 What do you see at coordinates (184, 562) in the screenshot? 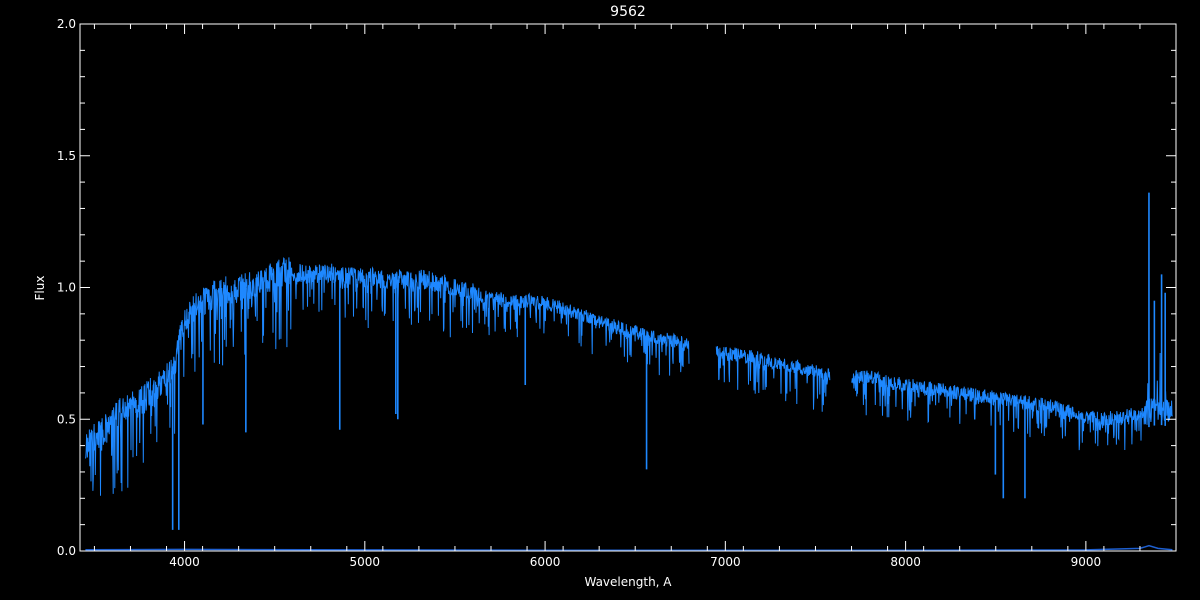
I see `x-tick-label: 4000` at bounding box center [184, 562].